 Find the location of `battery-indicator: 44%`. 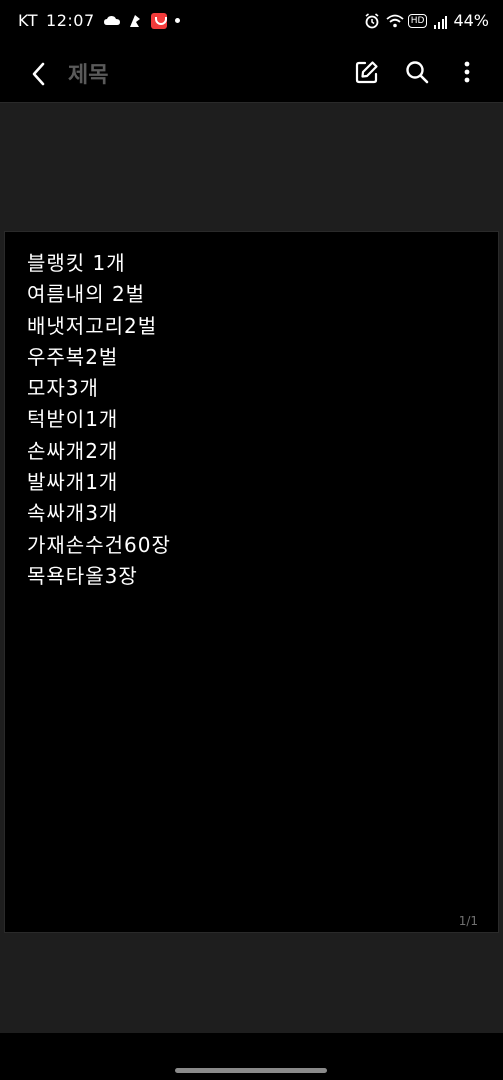

battery-indicator: 44% is located at coordinates (471, 20).